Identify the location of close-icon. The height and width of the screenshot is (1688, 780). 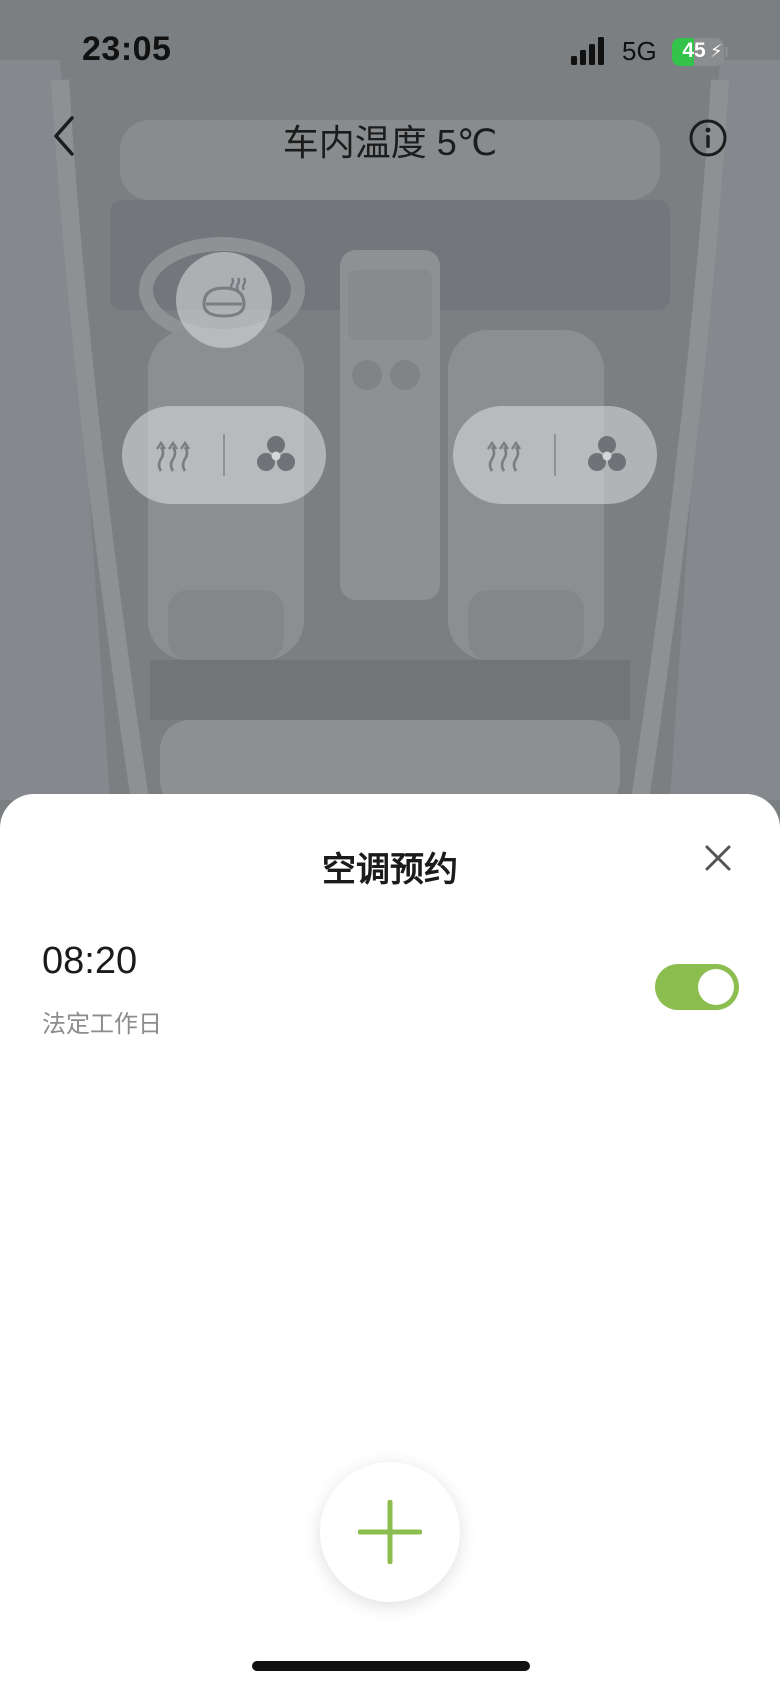
(718, 858).